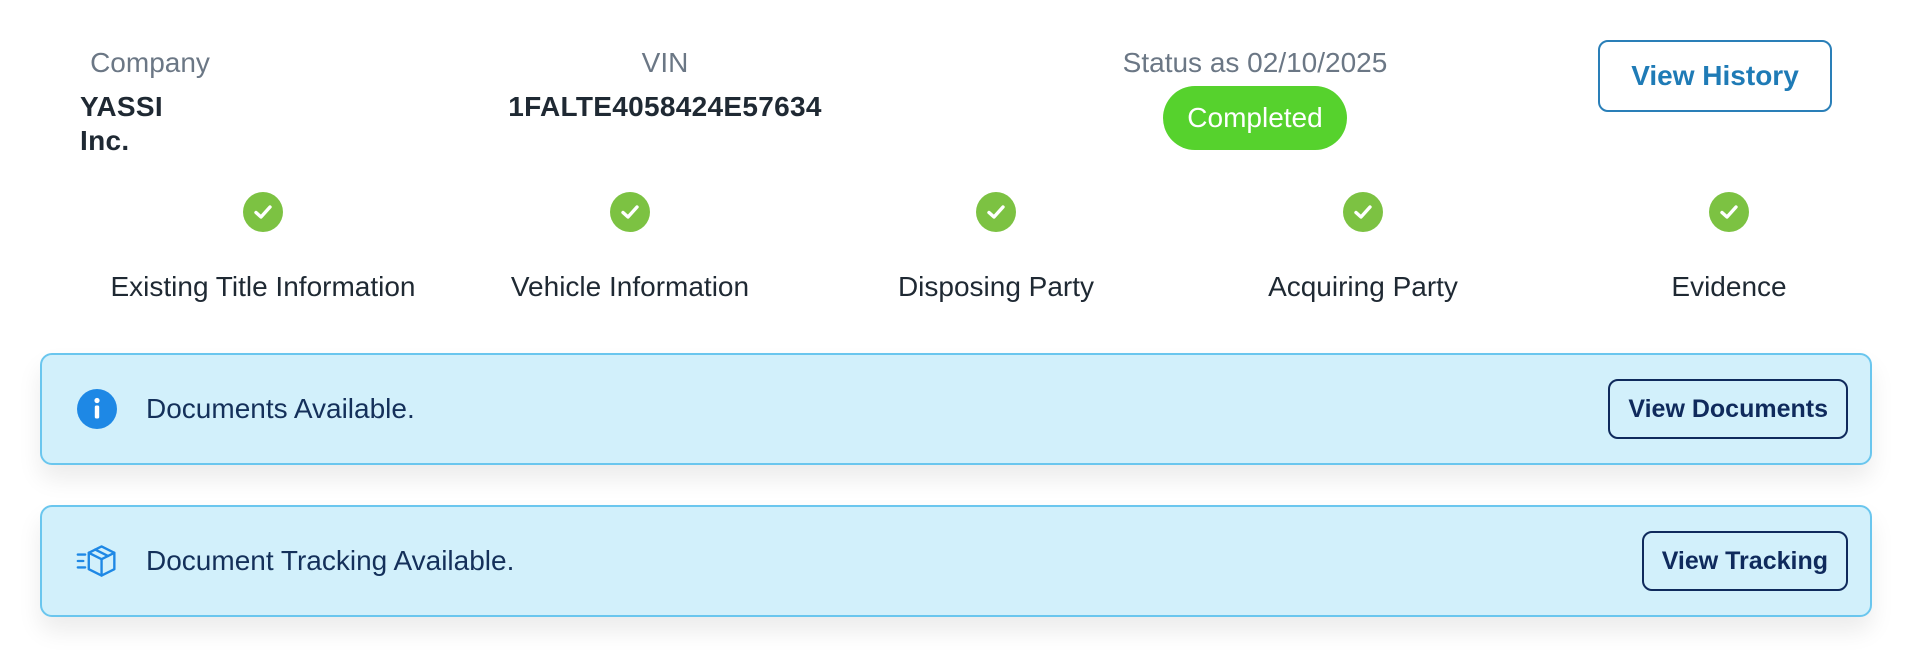  What do you see at coordinates (665, 62) in the screenshot?
I see `vin-label: VIN` at bounding box center [665, 62].